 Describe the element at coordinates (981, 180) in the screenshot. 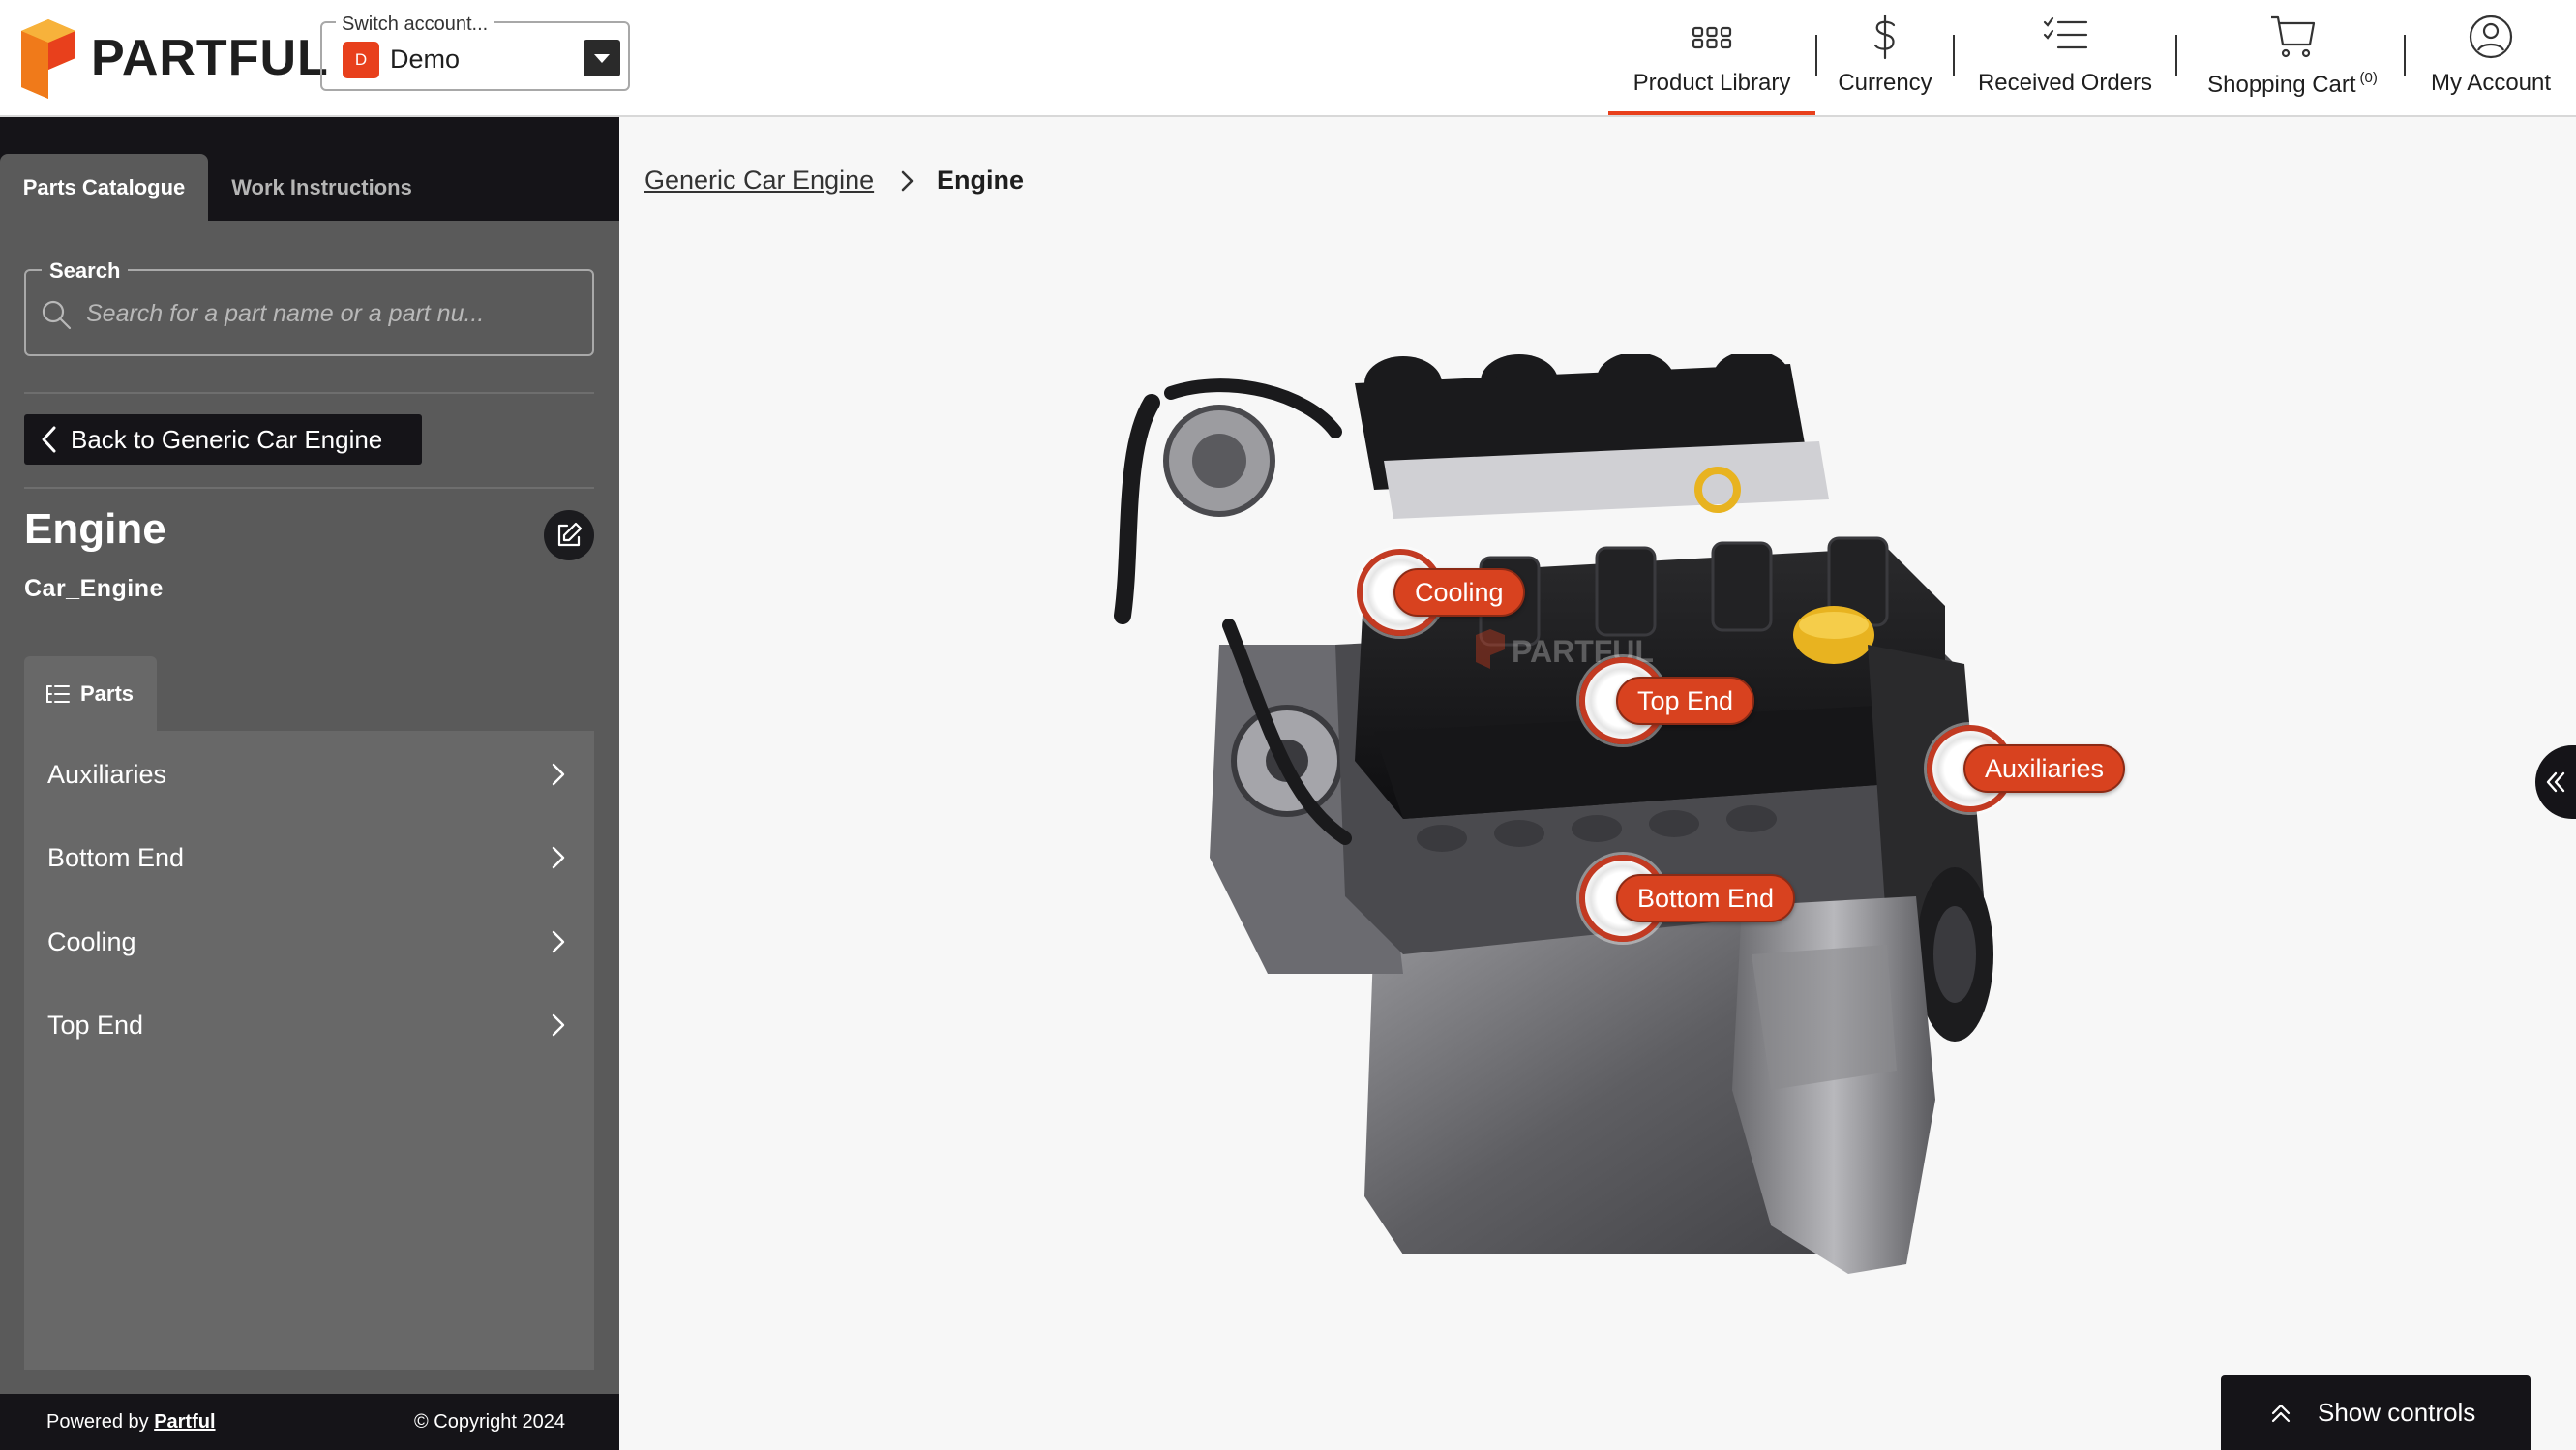

I see `breadcrumb-current: Engine` at that location.